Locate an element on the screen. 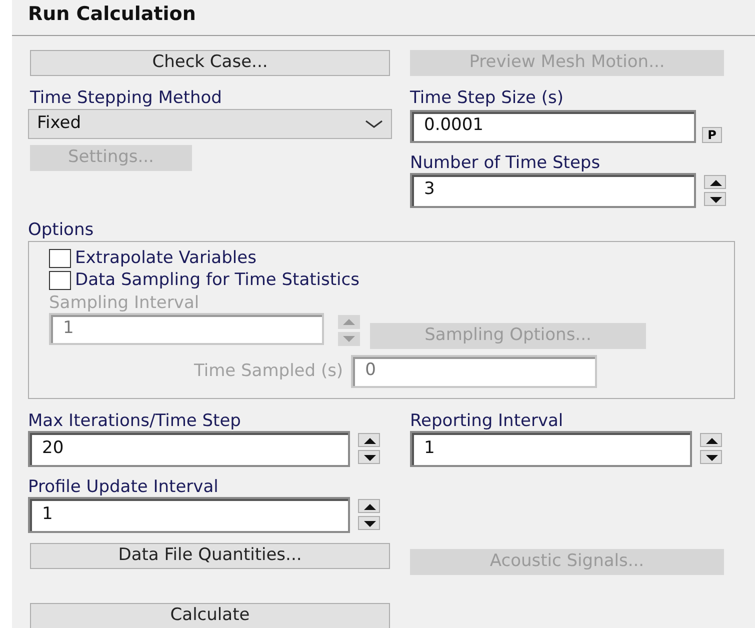  field-label: Number of Time Steps is located at coordinates (506, 162).